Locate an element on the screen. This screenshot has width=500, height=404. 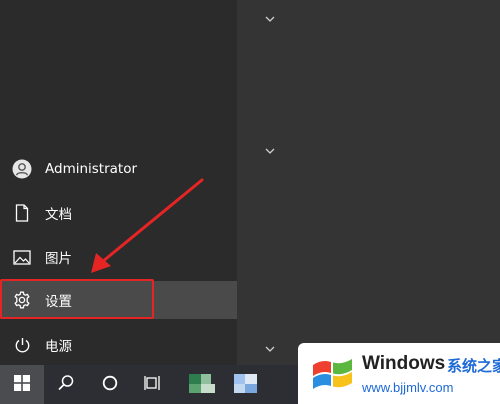
cortana-icon is located at coordinates (110, 385).